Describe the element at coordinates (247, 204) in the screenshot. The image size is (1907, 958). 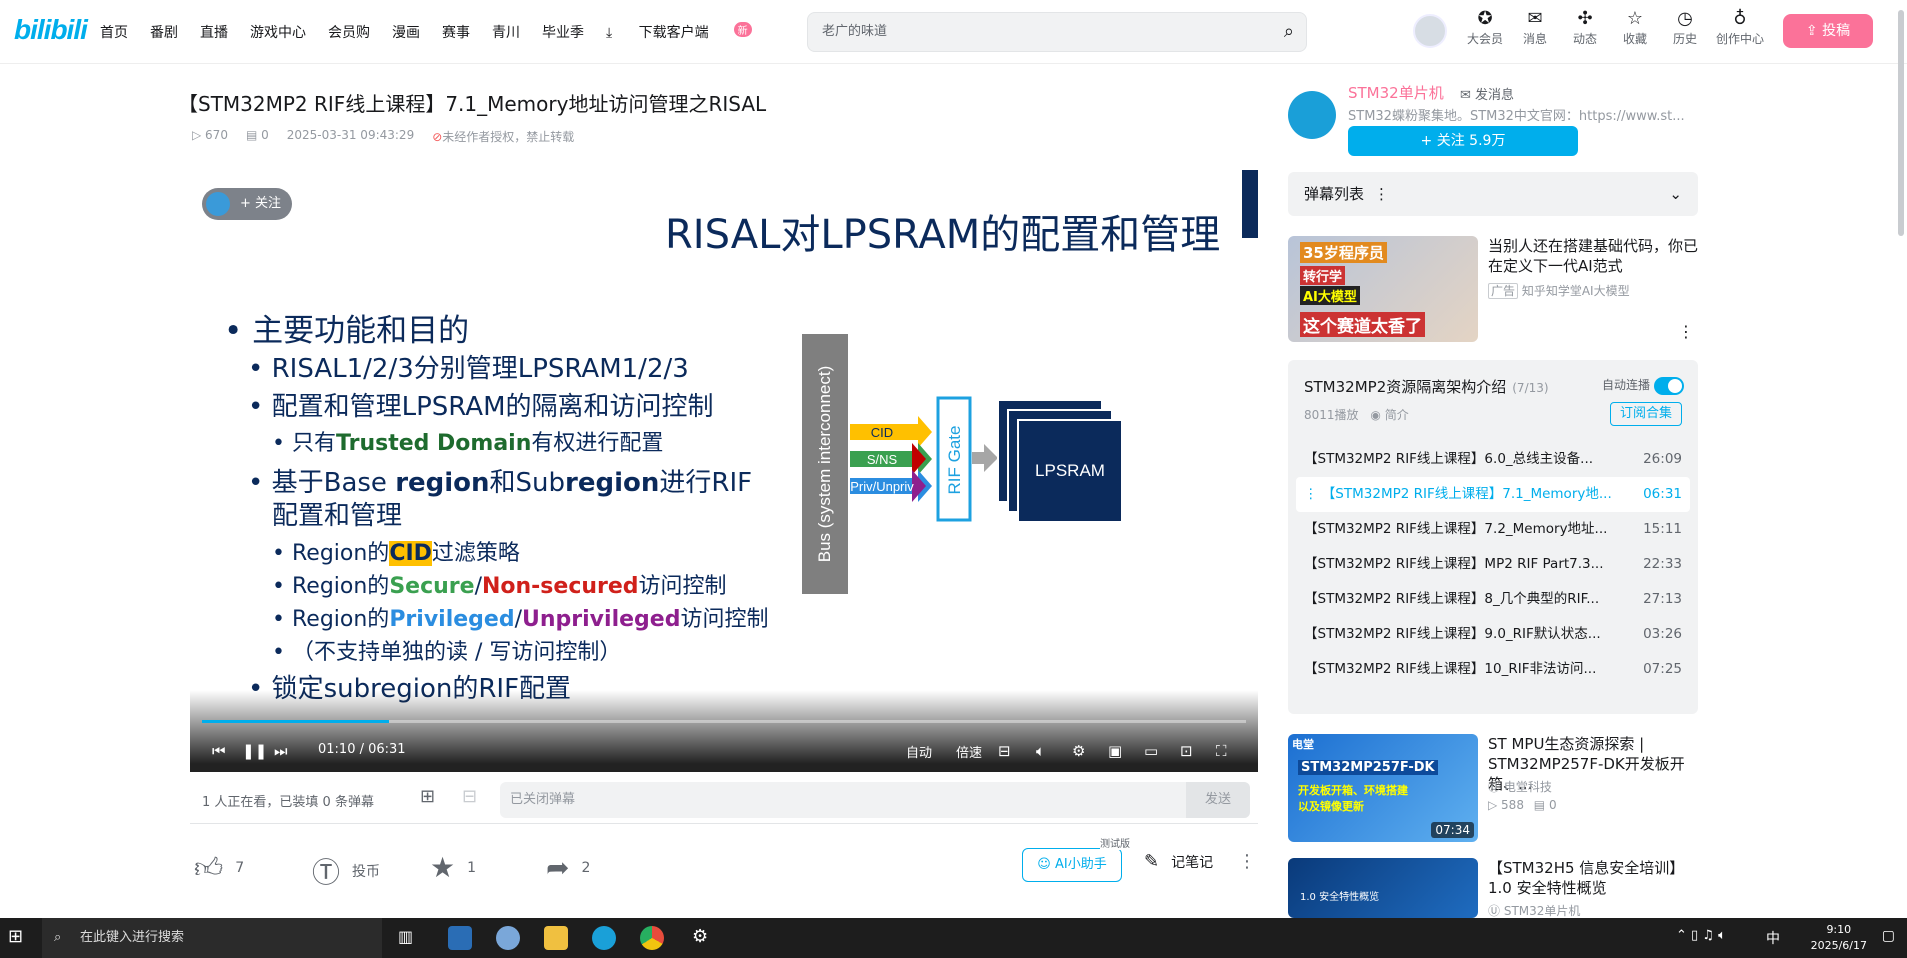
I see `player-follow-button: + 关注` at that location.